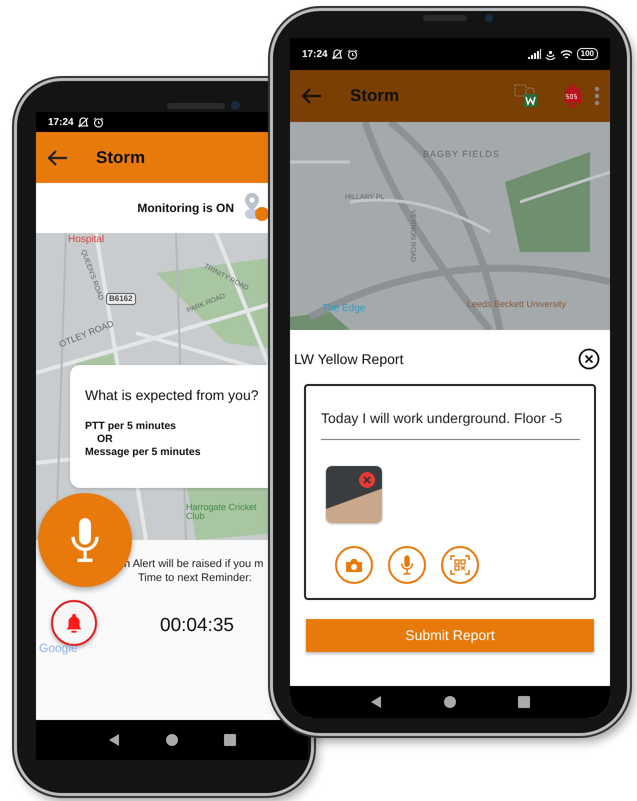 The height and width of the screenshot is (801, 637). What do you see at coordinates (597, 96) in the screenshot?
I see `more-options-icon` at bounding box center [597, 96].